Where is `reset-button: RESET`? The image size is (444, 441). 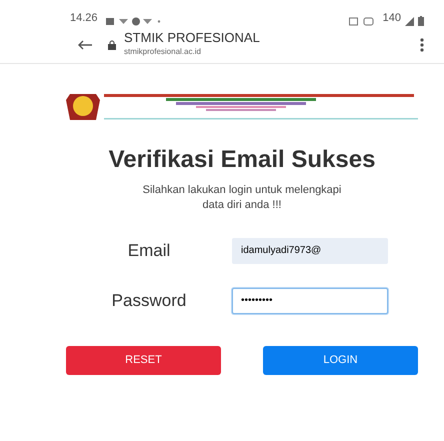
reset-button: RESET is located at coordinates (143, 360).